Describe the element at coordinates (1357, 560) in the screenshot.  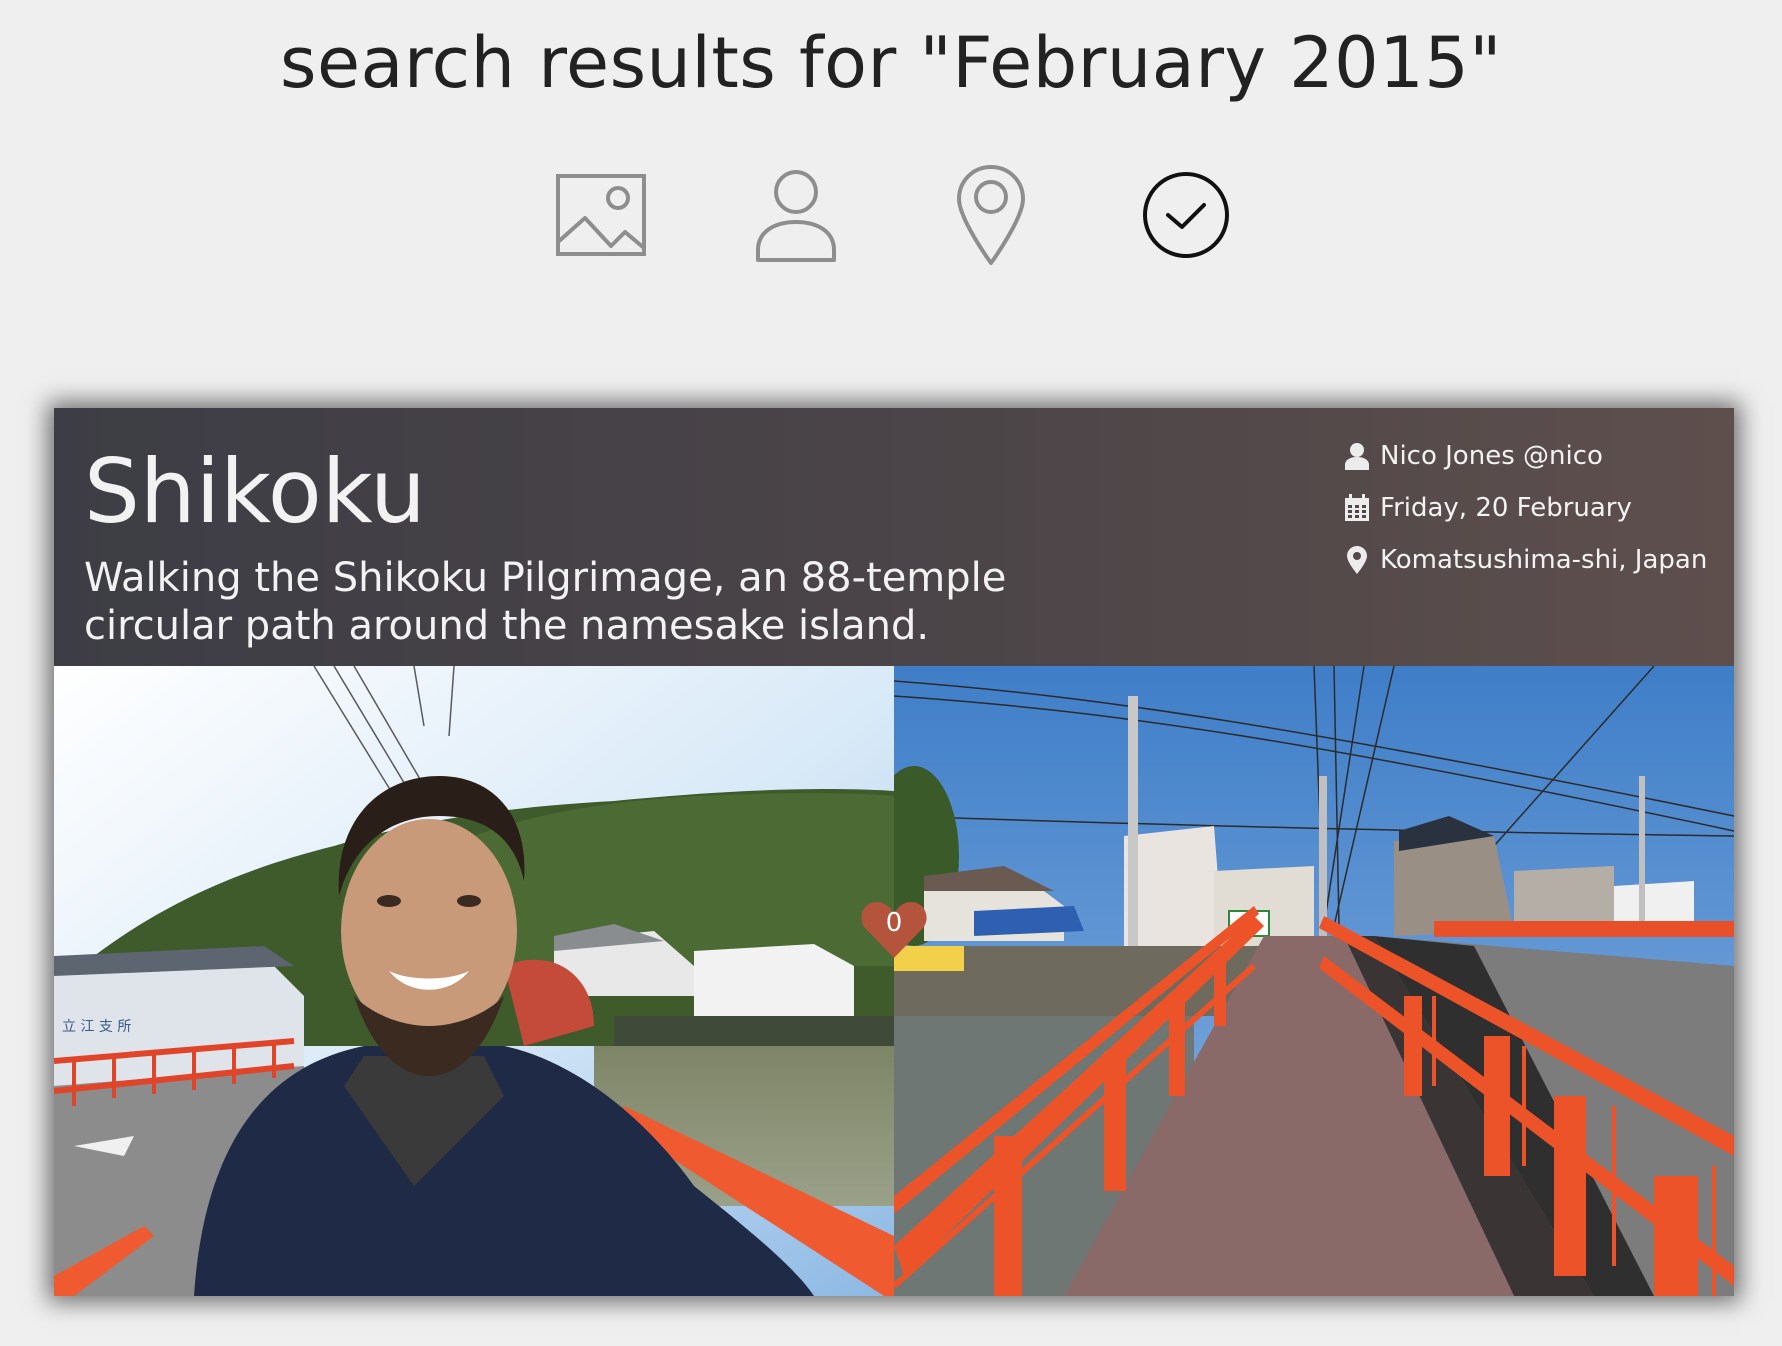
I see `map-pin-icon` at that location.